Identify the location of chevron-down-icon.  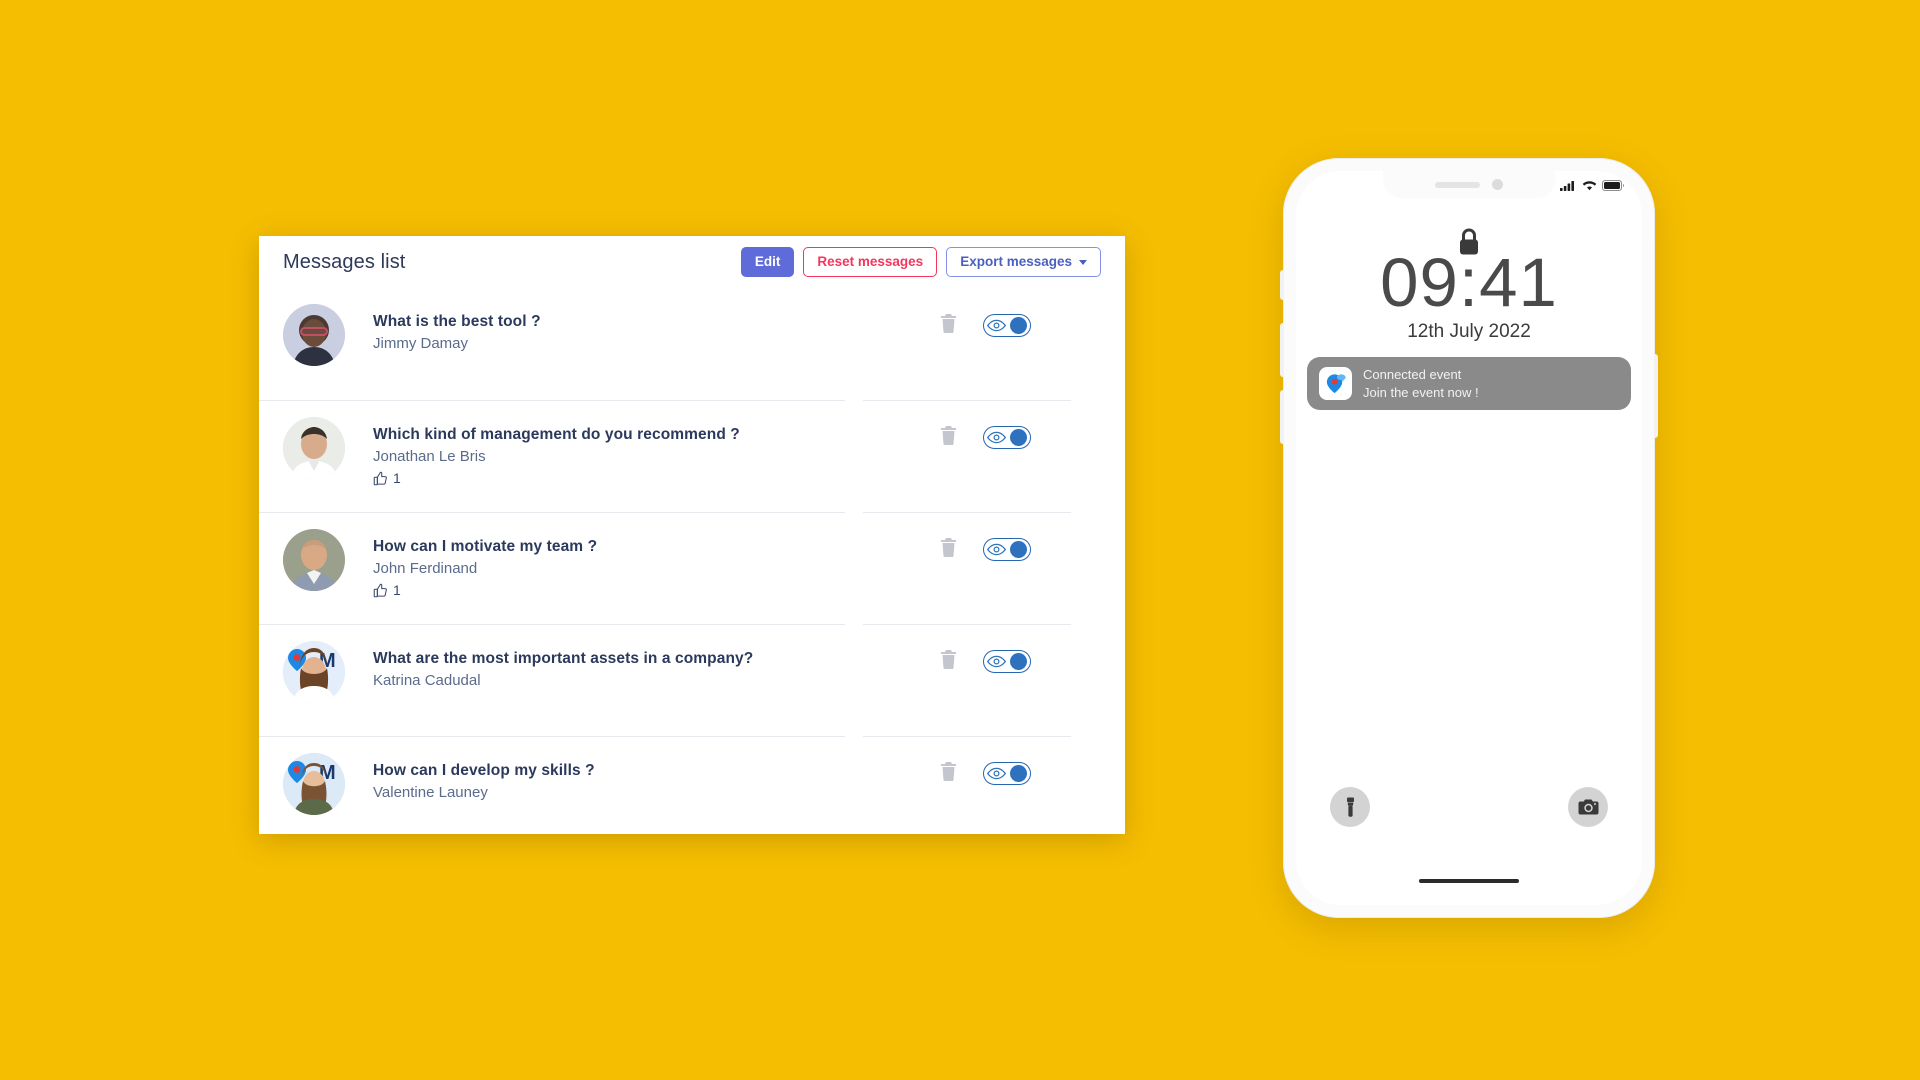
(1083, 262).